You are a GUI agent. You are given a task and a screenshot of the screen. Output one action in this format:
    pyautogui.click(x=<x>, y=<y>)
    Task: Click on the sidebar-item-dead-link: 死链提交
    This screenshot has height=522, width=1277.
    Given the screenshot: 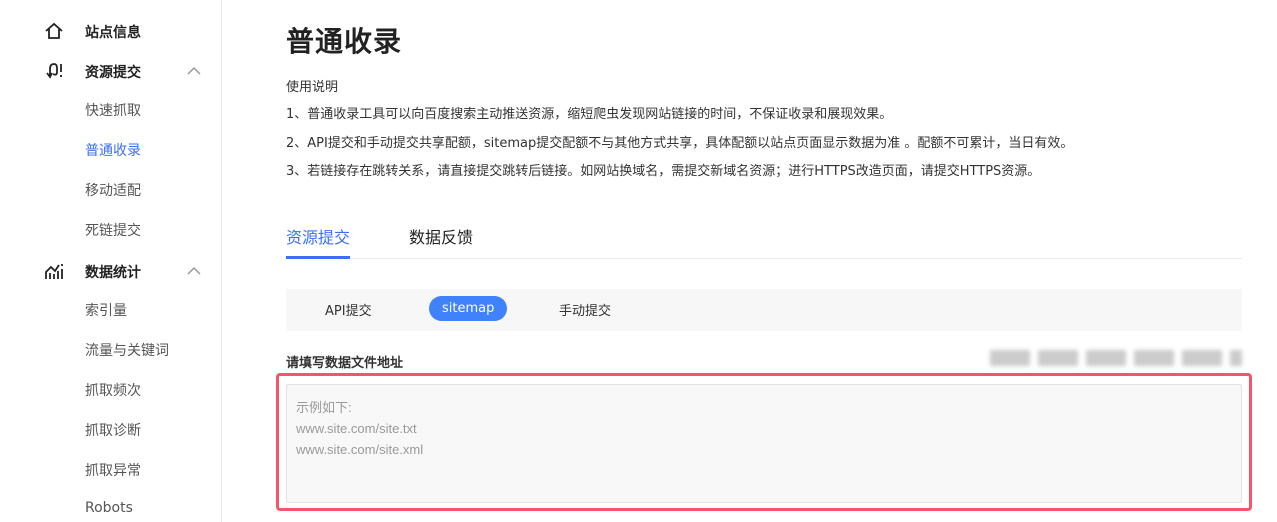 What is the action you would take?
    pyautogui.click(x=113, y=230)
    